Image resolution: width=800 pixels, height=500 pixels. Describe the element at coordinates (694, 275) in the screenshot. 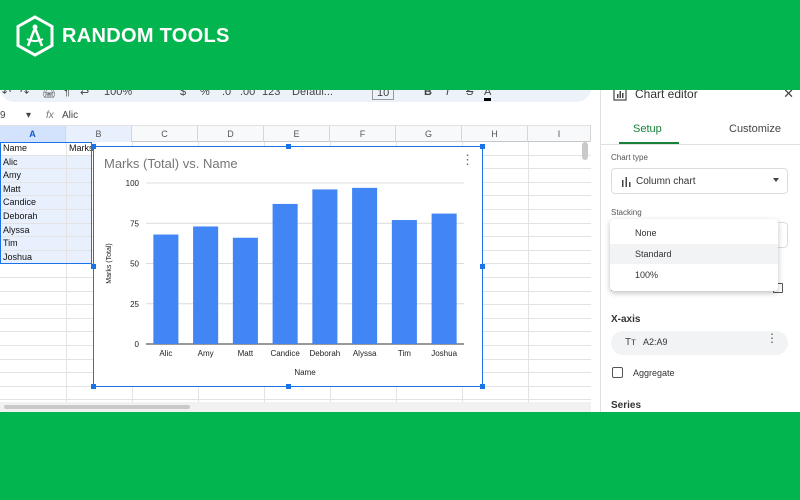

I see `dropdown-option-100-percent: 100%` at that location.